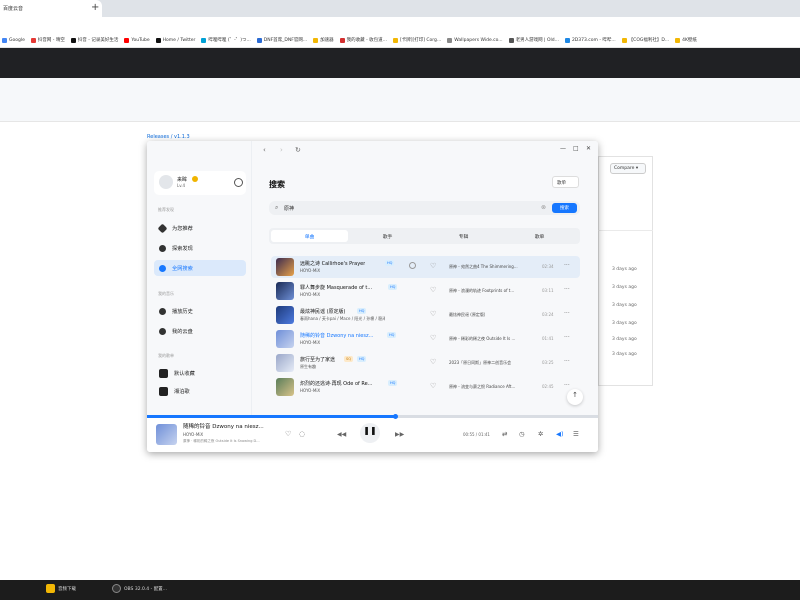 The image size is (800, 600). What do you see at coordinates (200, 228) in the screenshot?
I see `sidebar-item-recommend: 为您推荐` at bounding box center [200, 228].